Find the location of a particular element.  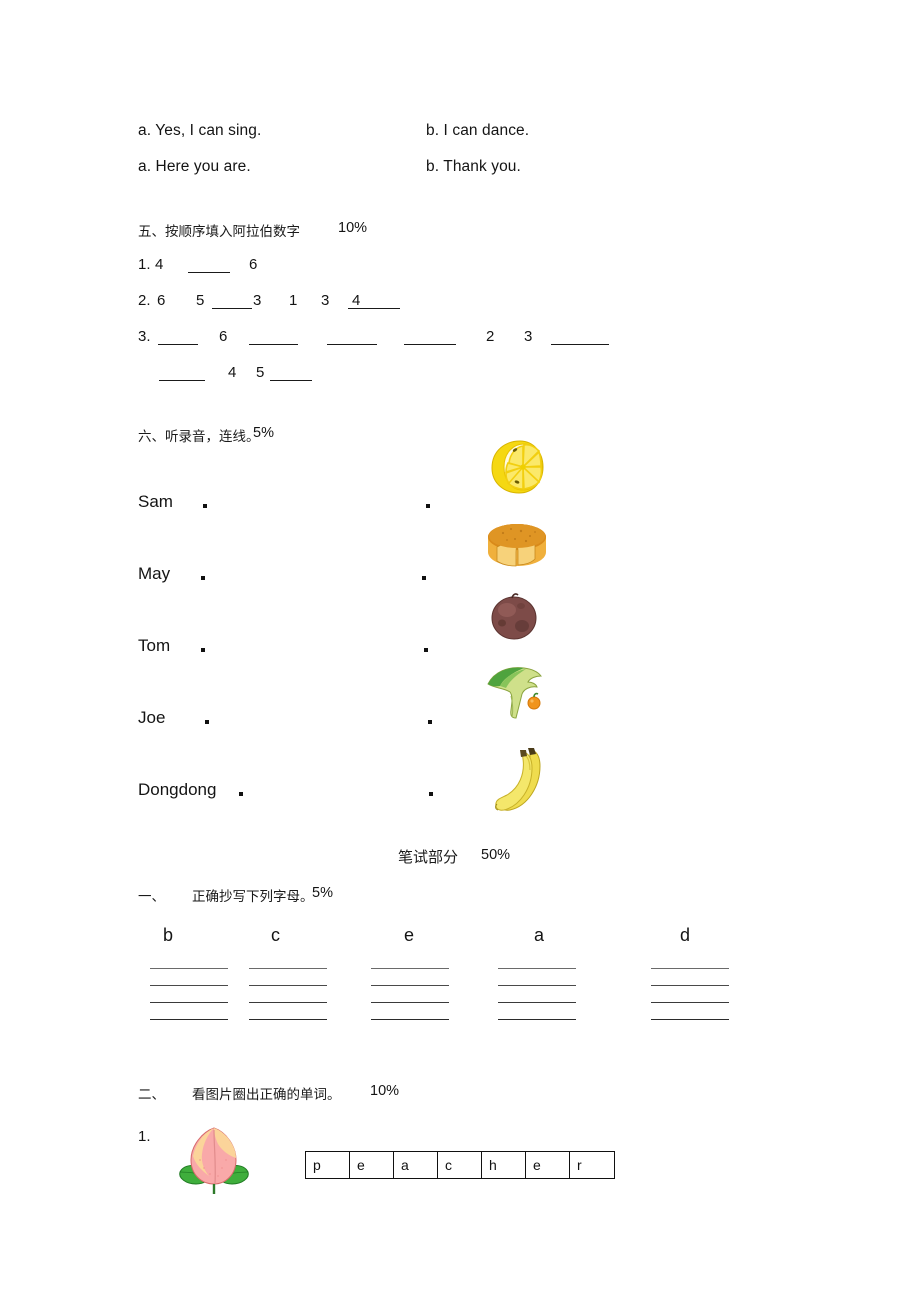

section-five-row3-number-2: 2 is located at coordinates (490, 336).